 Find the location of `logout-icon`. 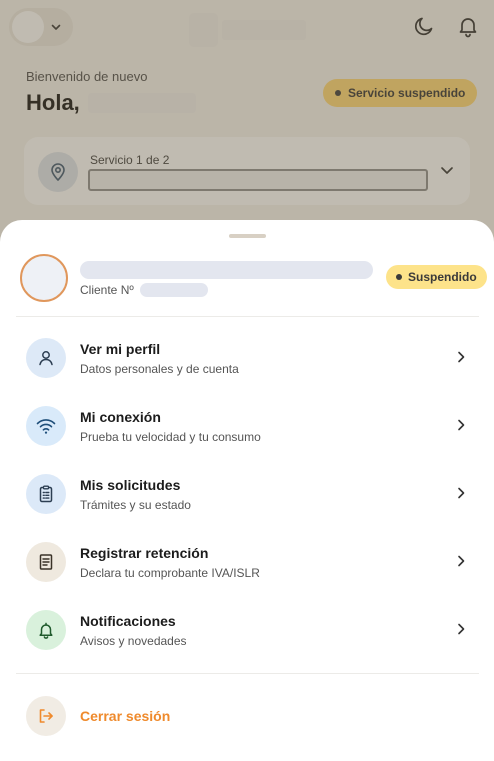

logout-icon is located at coordinates (46, 716).